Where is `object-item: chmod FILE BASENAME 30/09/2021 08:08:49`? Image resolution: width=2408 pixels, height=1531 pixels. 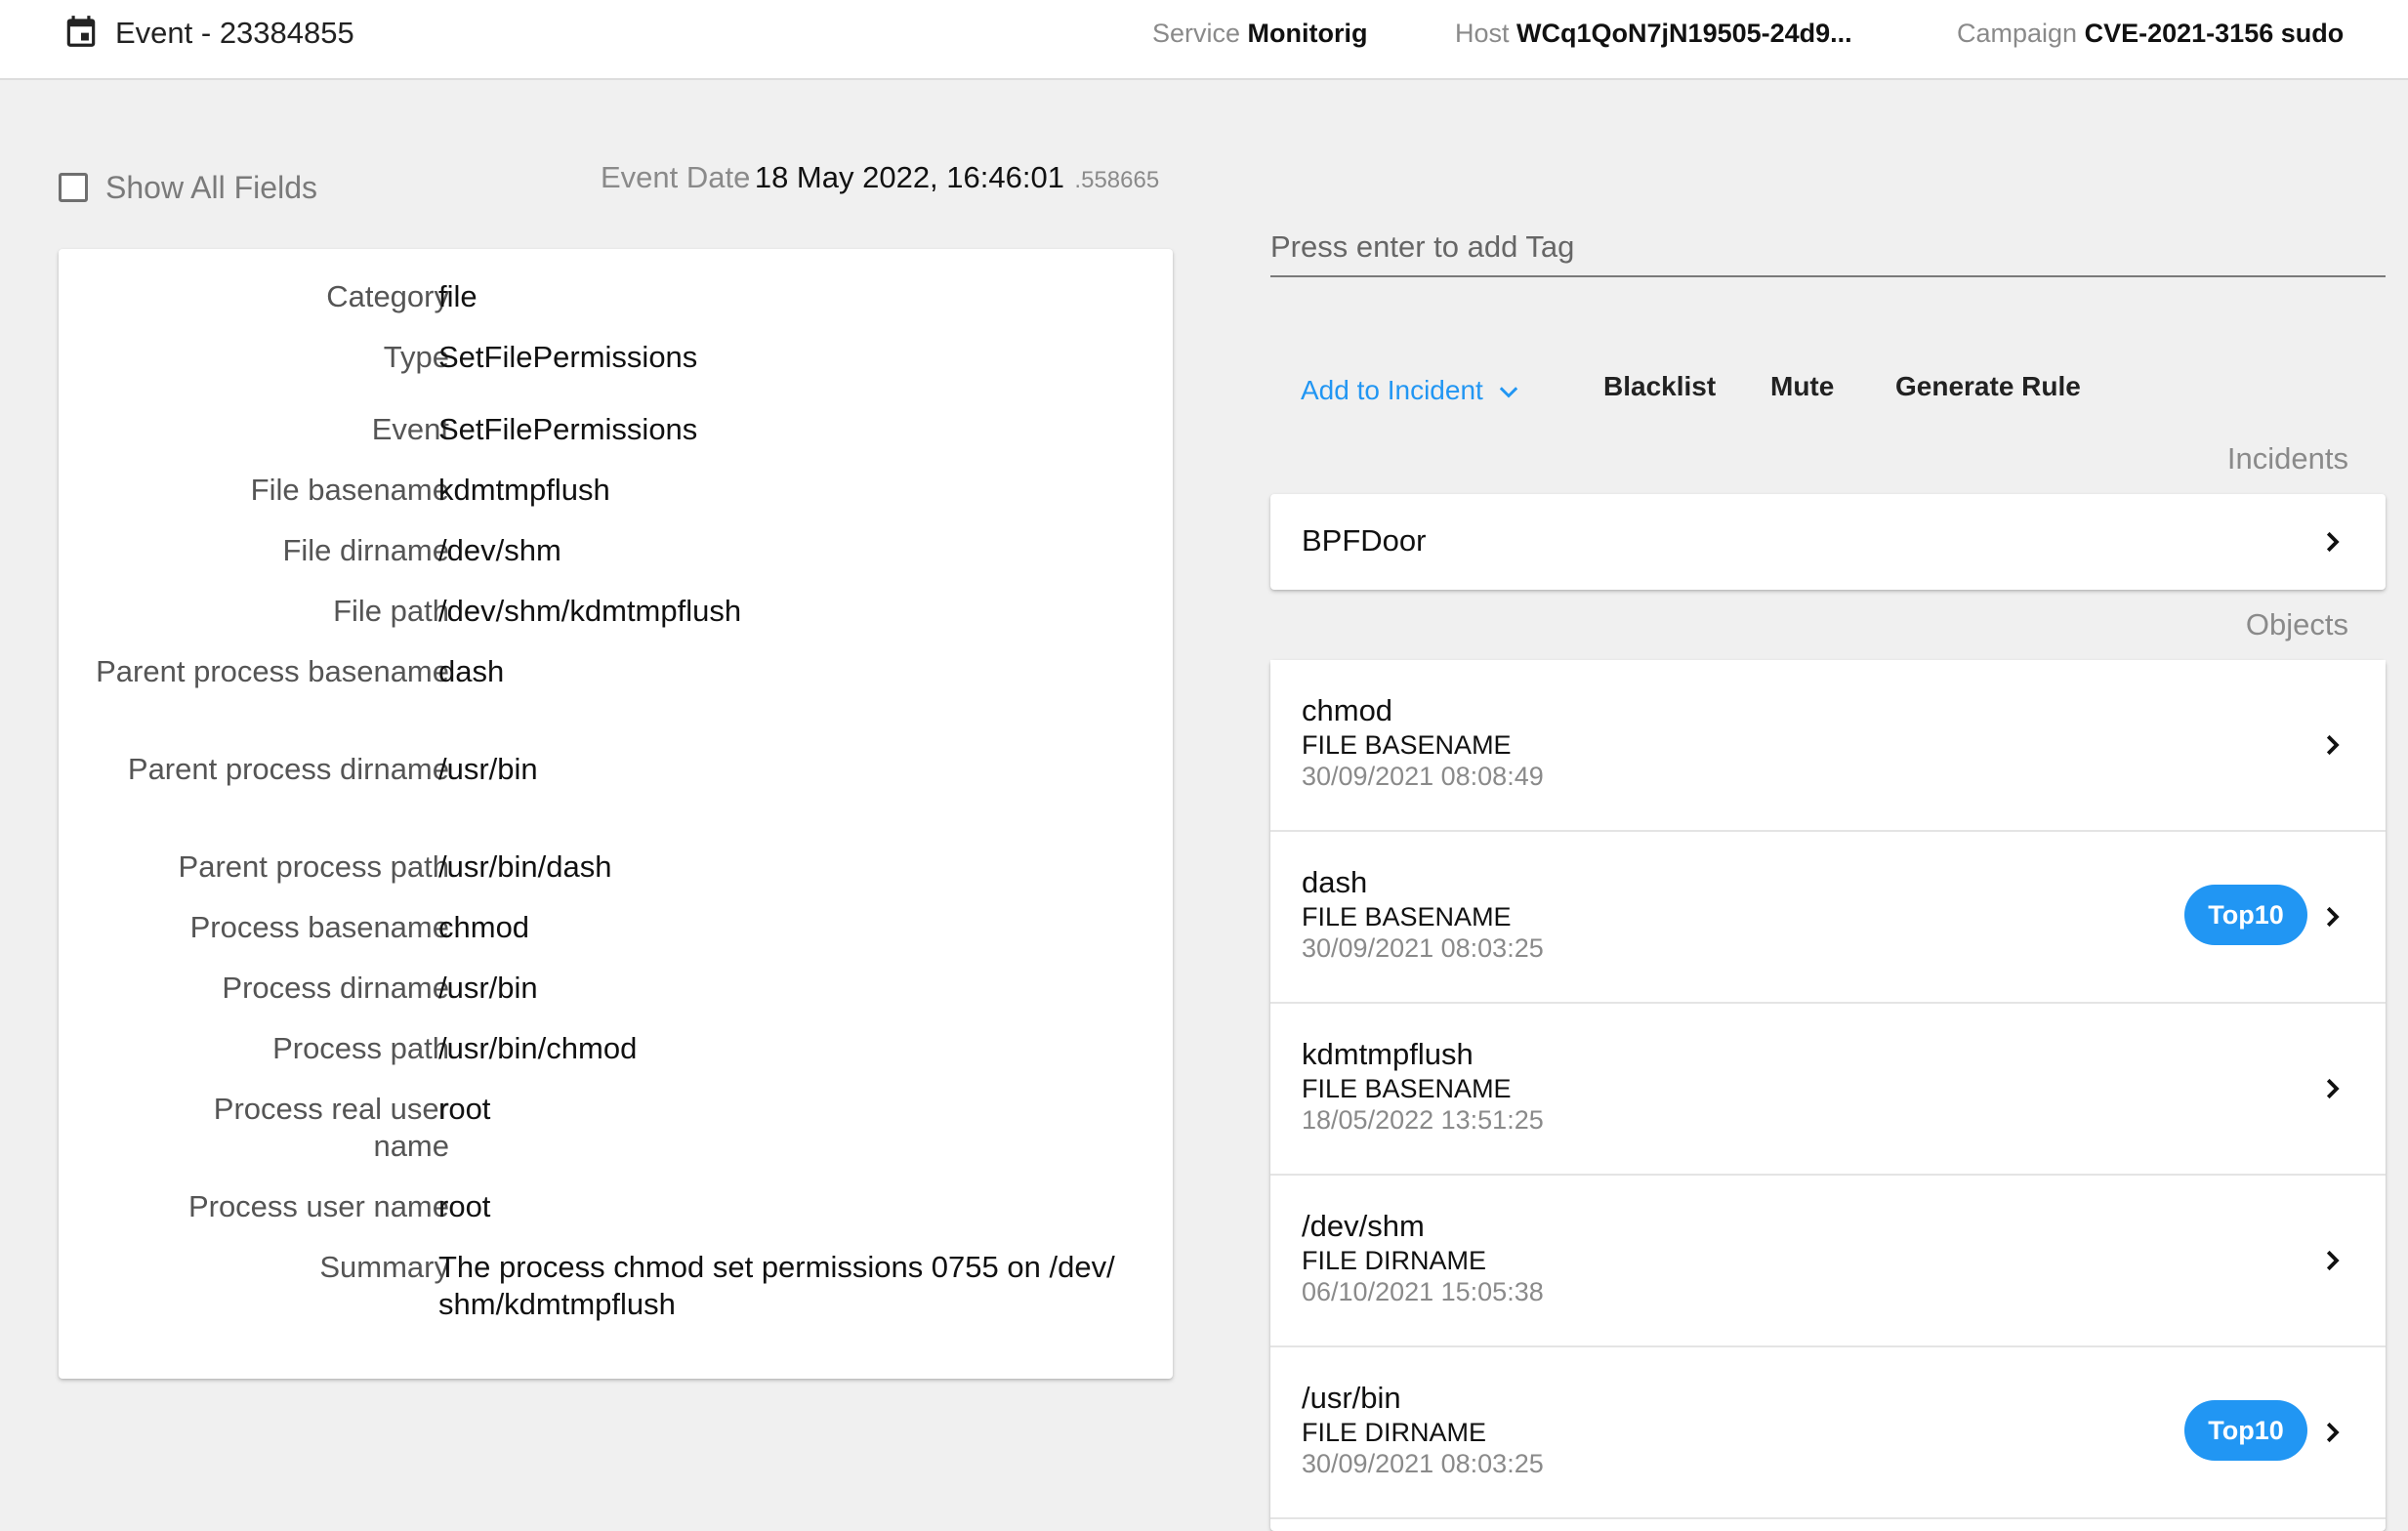 object-item: chmod FILE BASENAME 30/09/2021 08:08:49 is located at coordinates (1828, 746).